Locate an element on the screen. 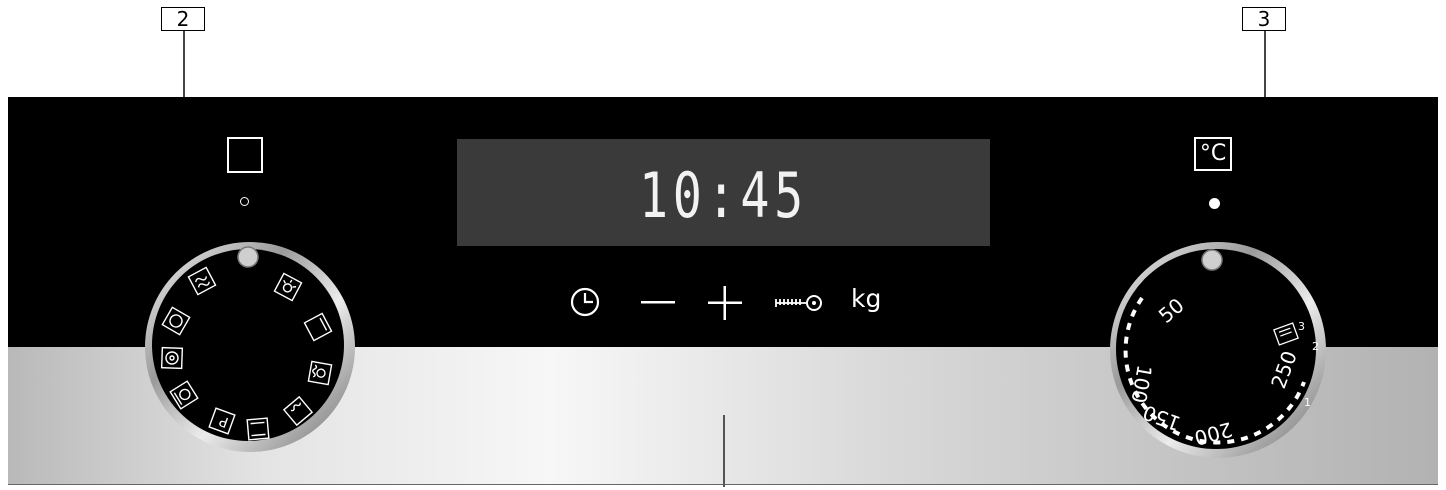 The width and height of the screenshot is (1446, 490). temperature-led is located at coordinates (1214, 203).